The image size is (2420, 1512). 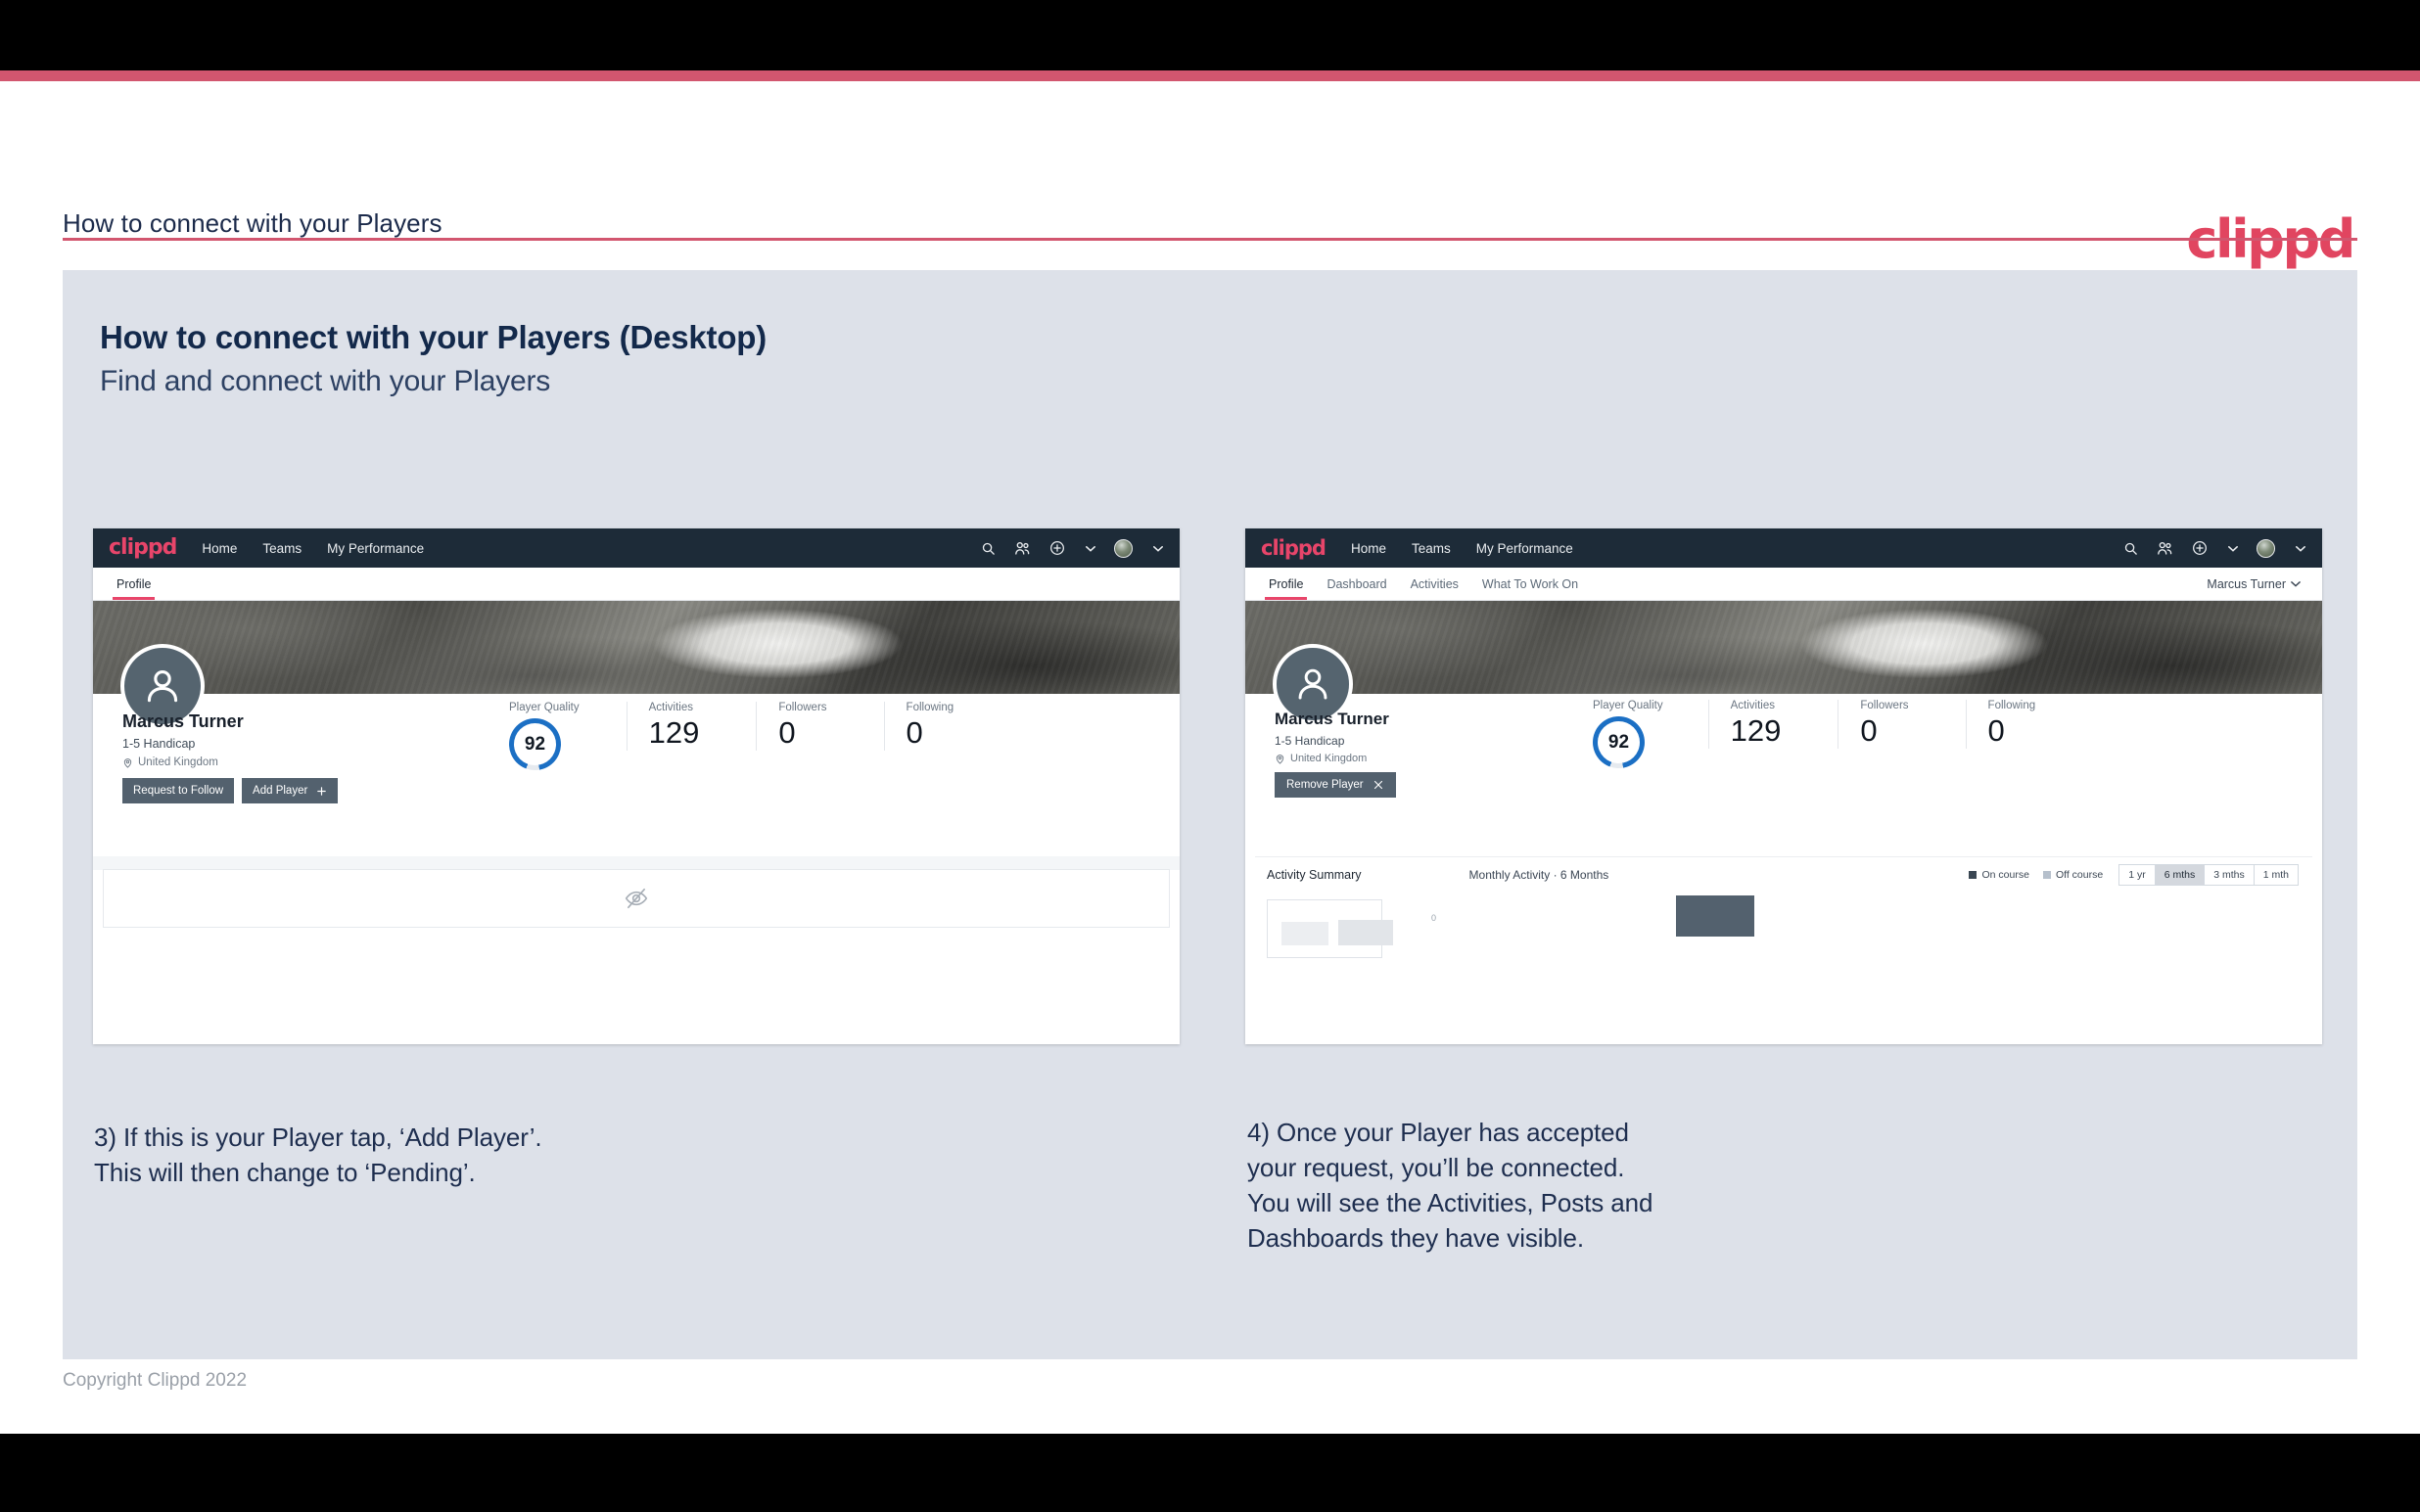 What do you see at coordinates (1783, 548) in the screenshot?
I see `app-navbar-right: clippd Home Teams My Performance` at bounding box center [1783, 548].